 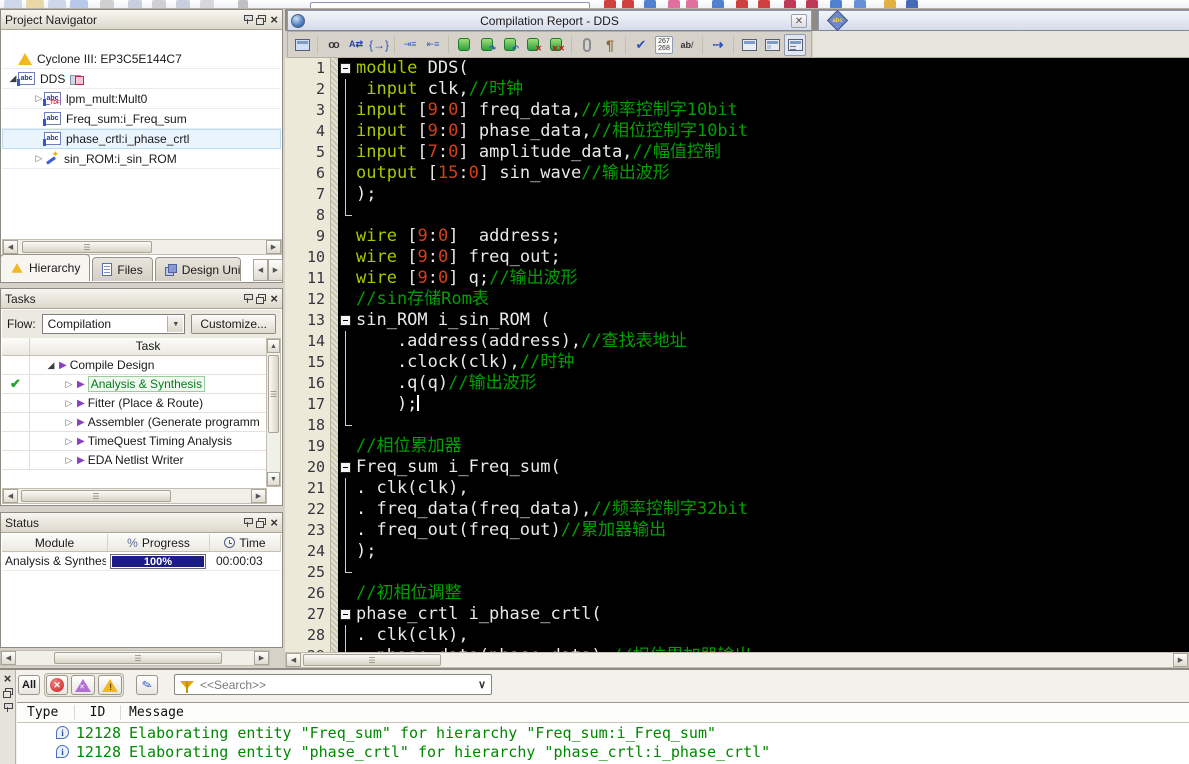 I want to click on tree-item-cyclone-iii-ep3c5e144c7: Cyclone III: EP3C5E144C7, so click(x=141, y=59).